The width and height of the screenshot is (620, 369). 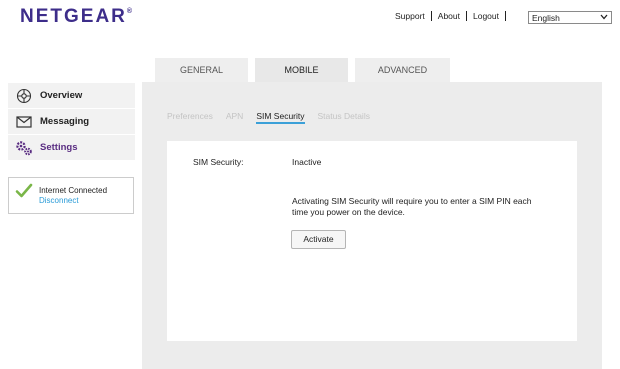 I want to click on sidebar-item-label: Settings, so click(x=59, y=147).